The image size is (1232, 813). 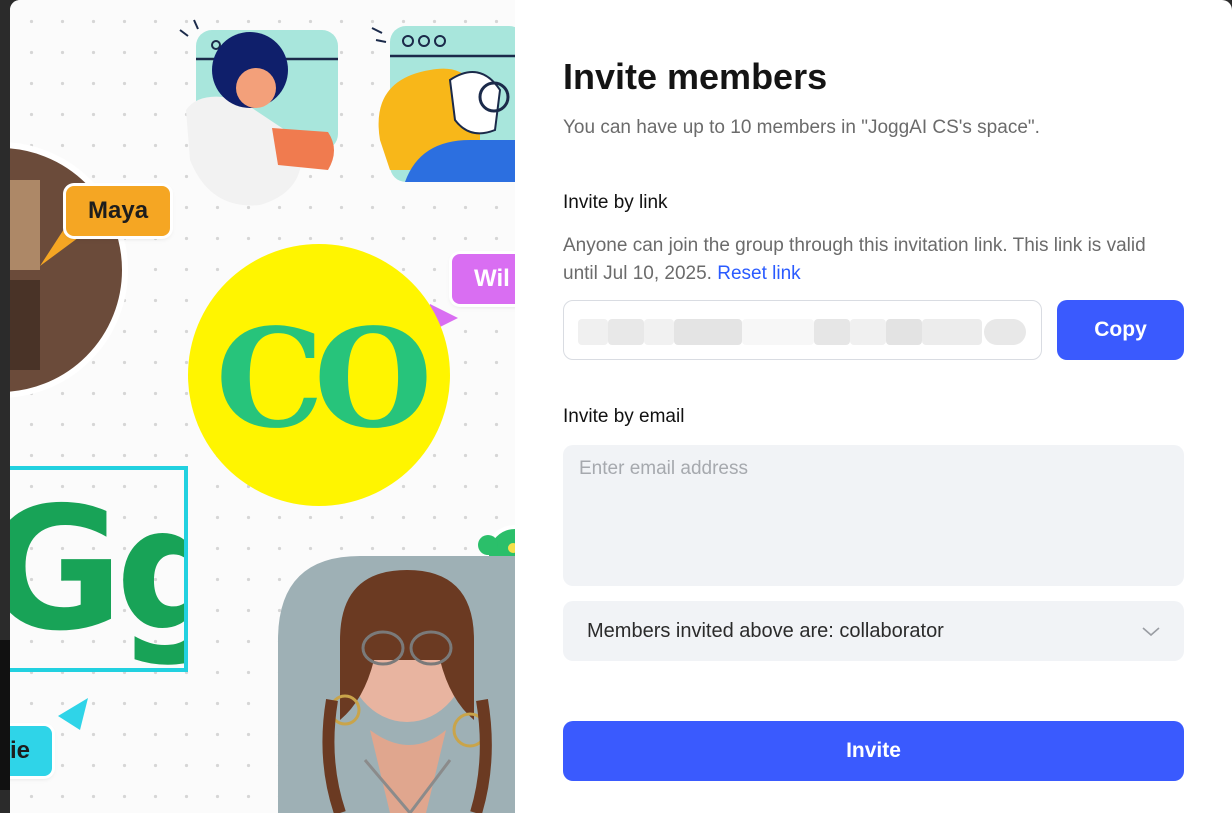 What do you see at coordinates (118, 211) in the screenshot?
I see `name-tag-maya: Maya` at bounding box center [118, 211].